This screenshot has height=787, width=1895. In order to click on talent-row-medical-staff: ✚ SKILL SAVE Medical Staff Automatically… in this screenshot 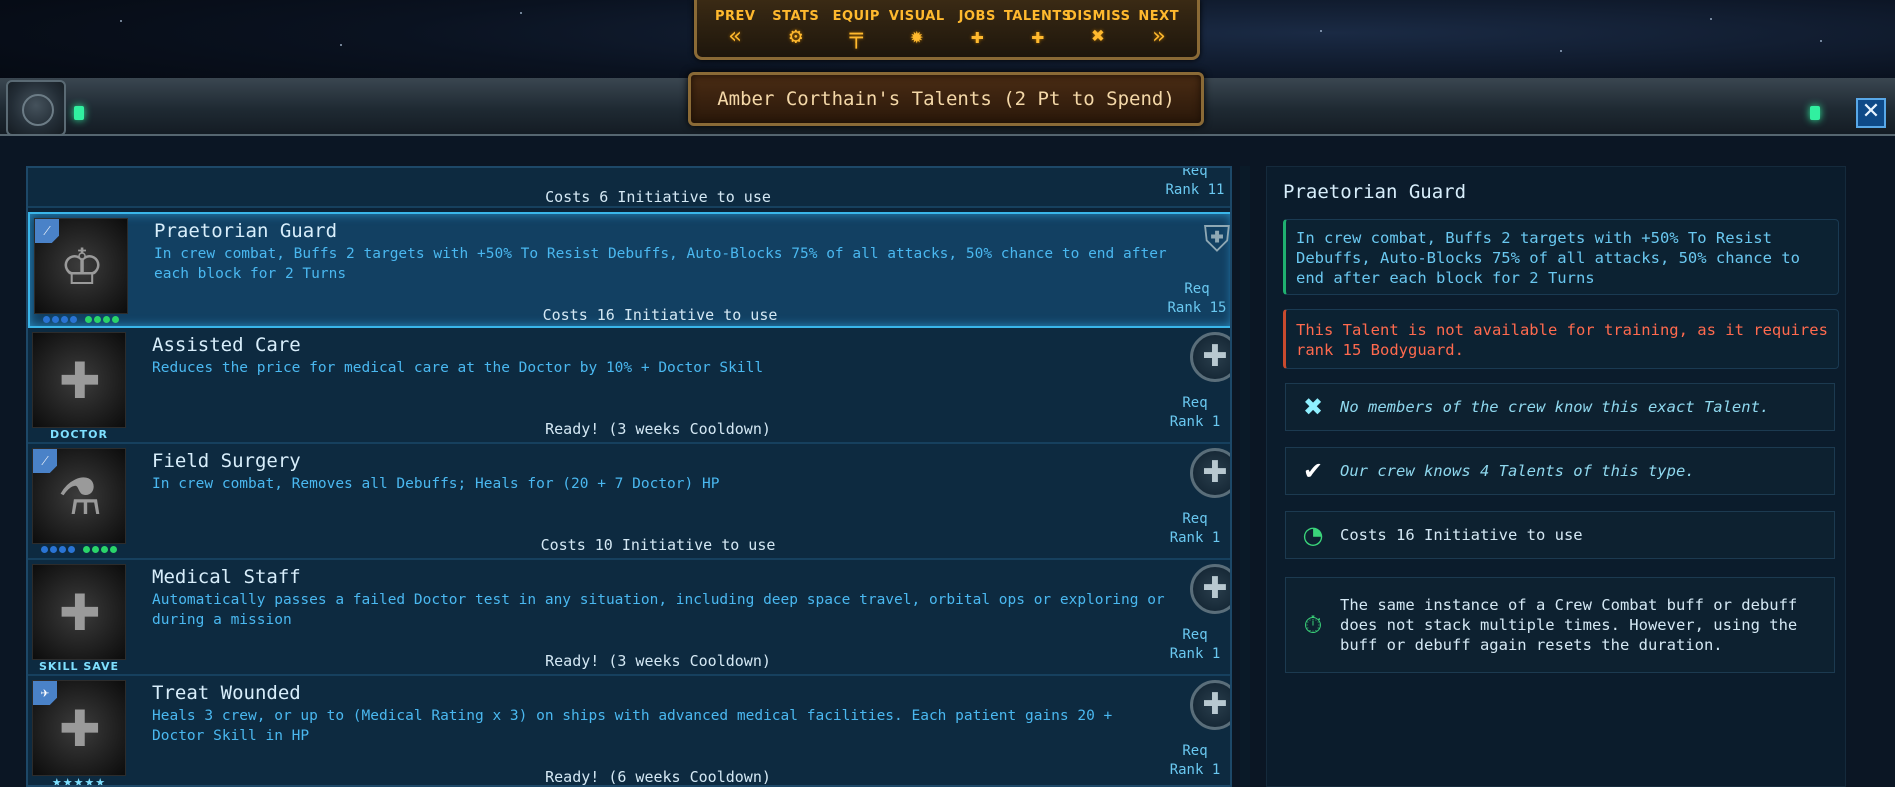, I will do `click(629, 618)`.